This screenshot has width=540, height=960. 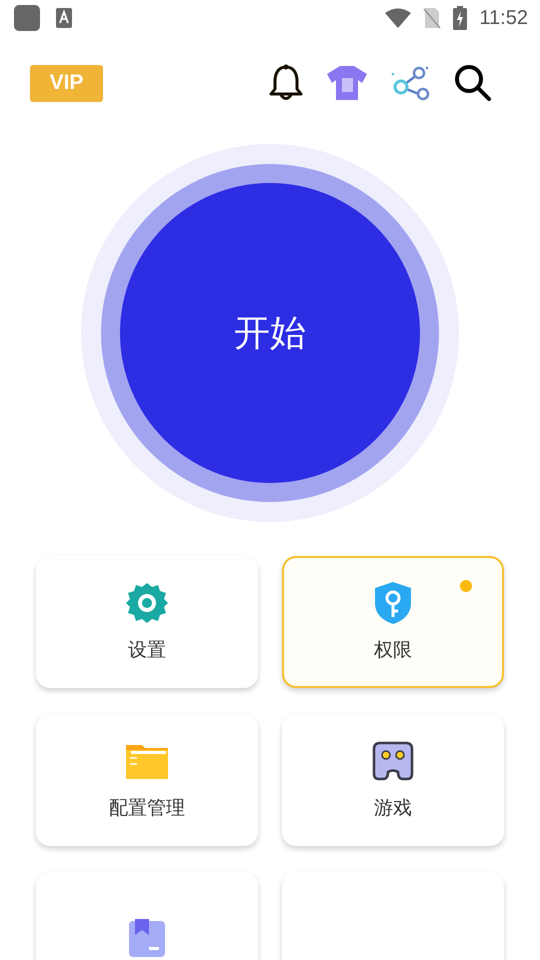 I want to click on tshirt-icon, so click(x=347, y=83).